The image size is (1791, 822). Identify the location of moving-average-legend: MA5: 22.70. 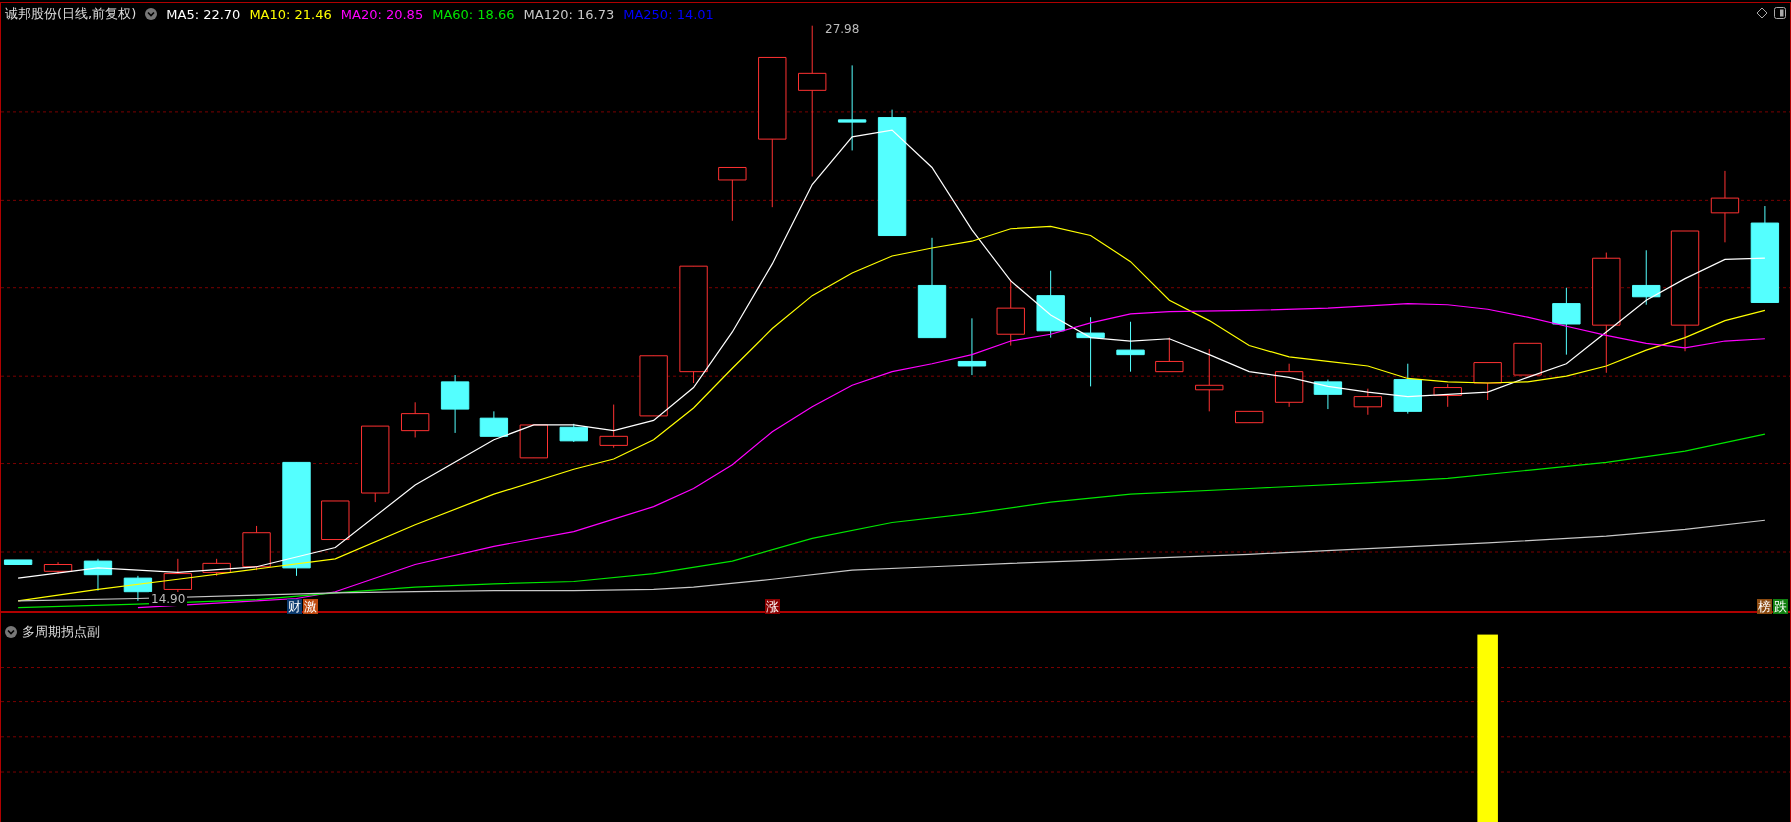
(203, 14).